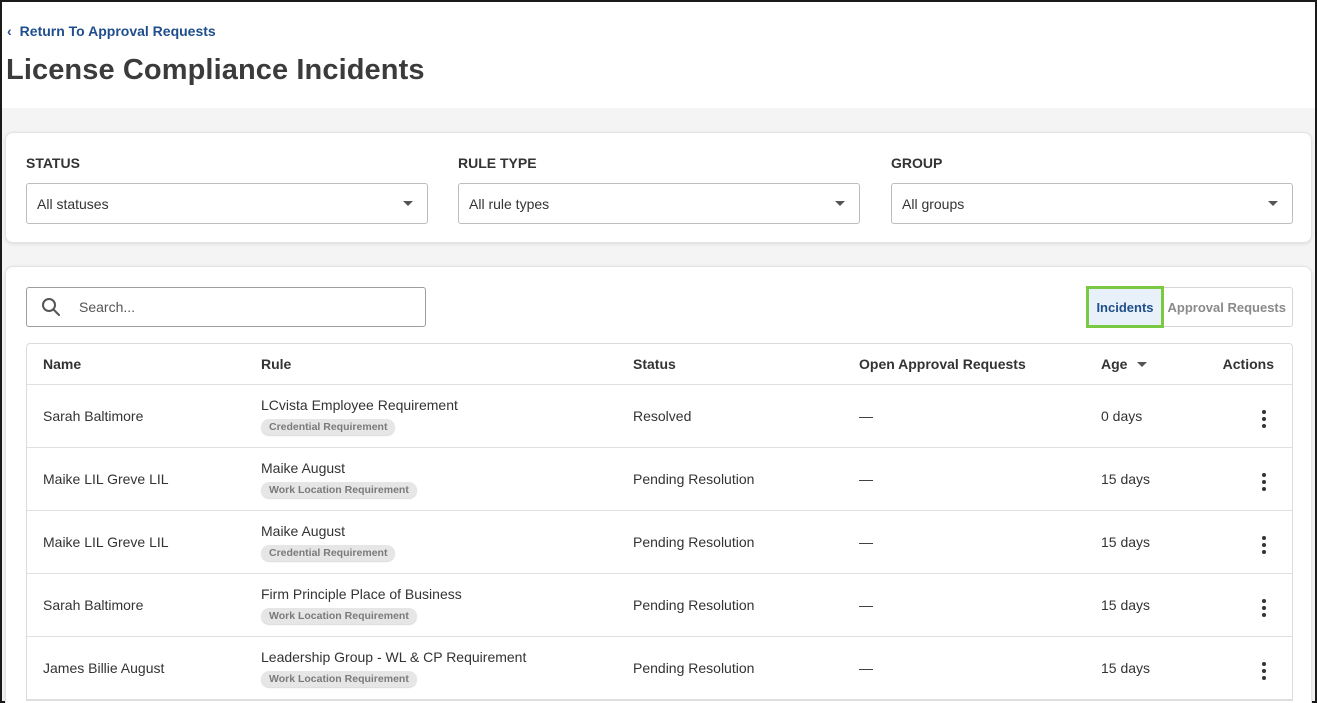 The width and height of the screenshot is (1317, 703). What do you see at coordinates (9, 31) in the screenshot?
I see `chevron-left-icon: ‹` at bounding box center [9, 31].